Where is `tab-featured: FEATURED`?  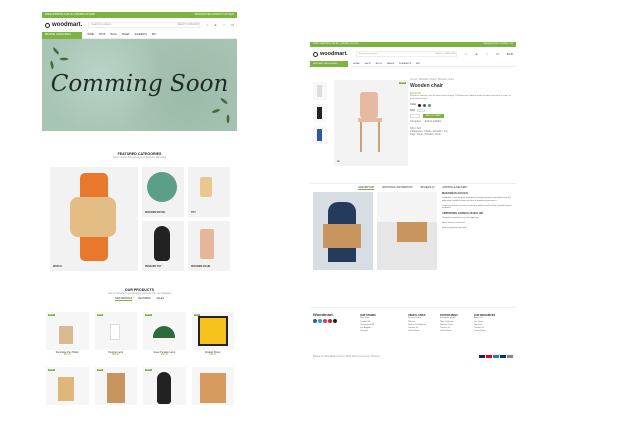 tab-featured: FEATURED is located at coordinates (144, 299).